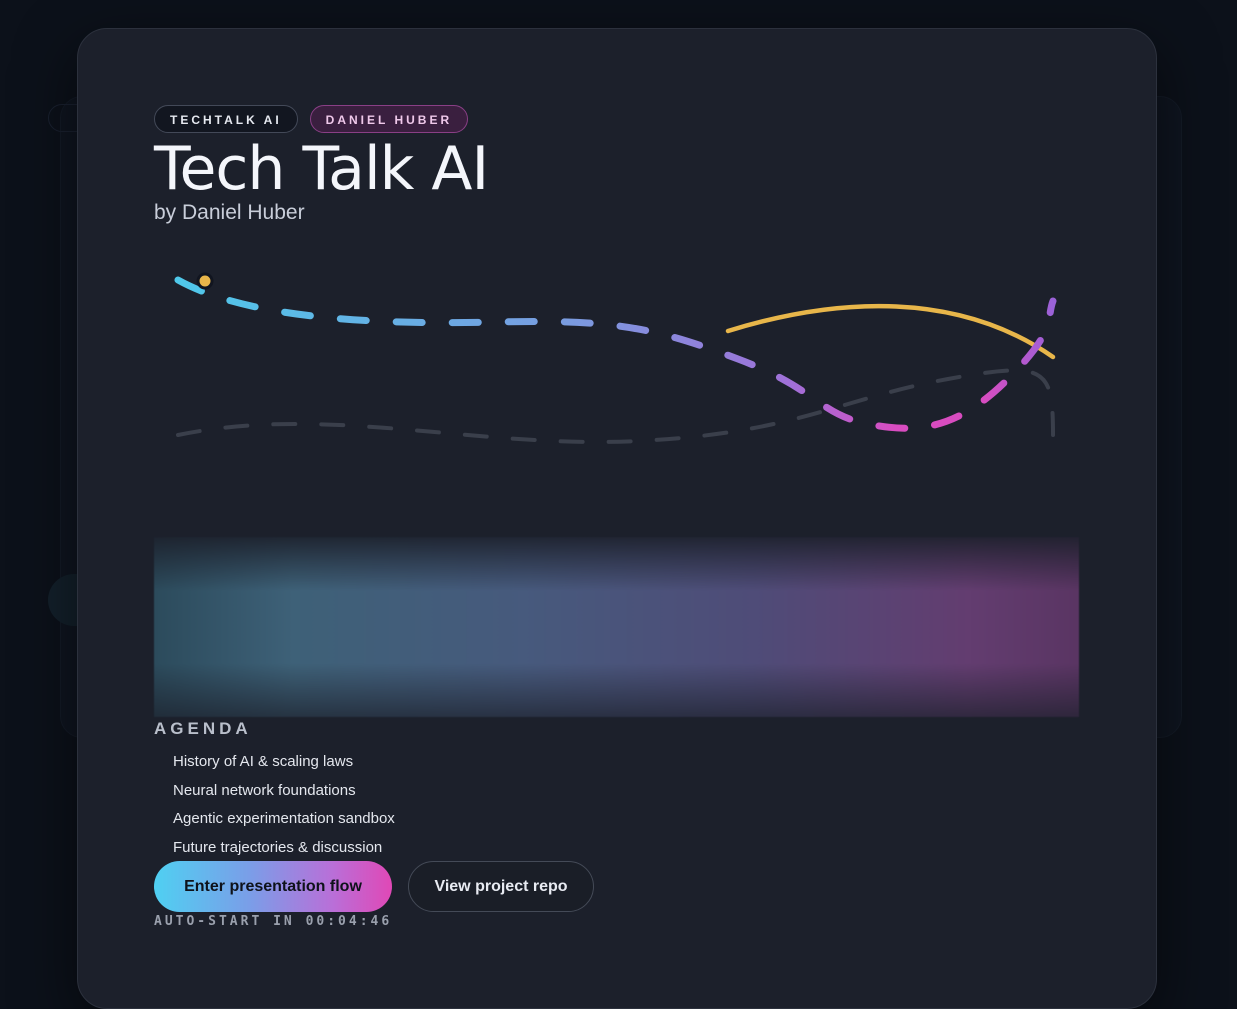  I want to click on gradient-banner, so click(616, 627).